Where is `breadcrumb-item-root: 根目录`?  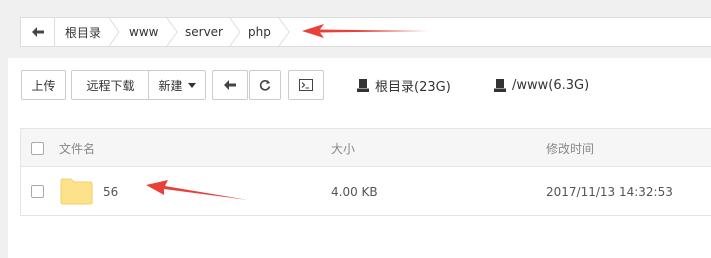 breadcrumb-item-root: 根目录 is located at coordinates (83, 32).